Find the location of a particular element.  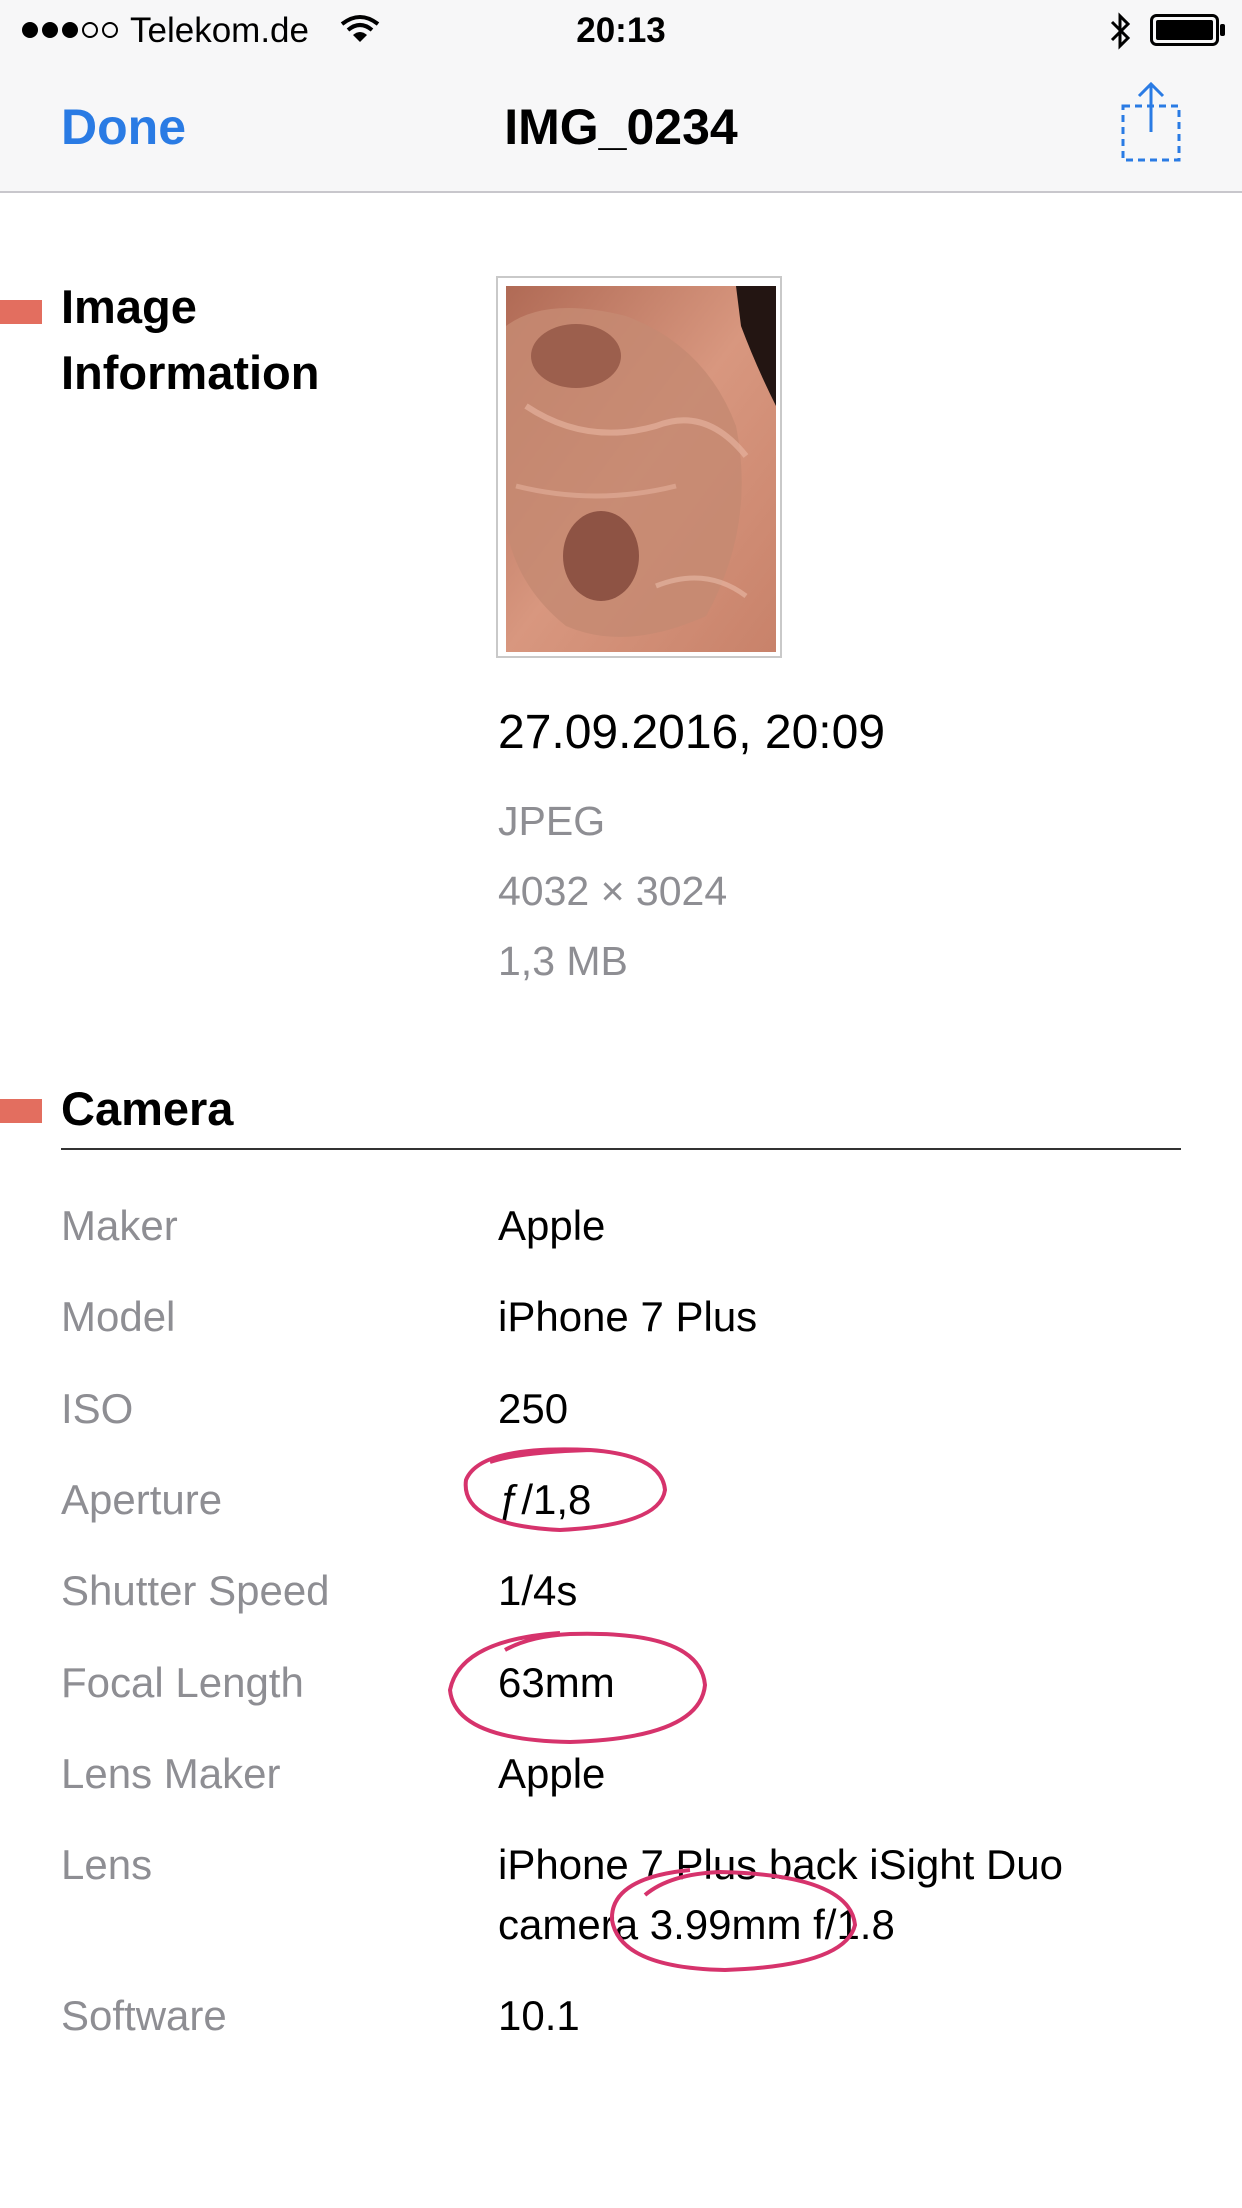

focal-length-label: Focal Length is located at coordinates (182, 1682).